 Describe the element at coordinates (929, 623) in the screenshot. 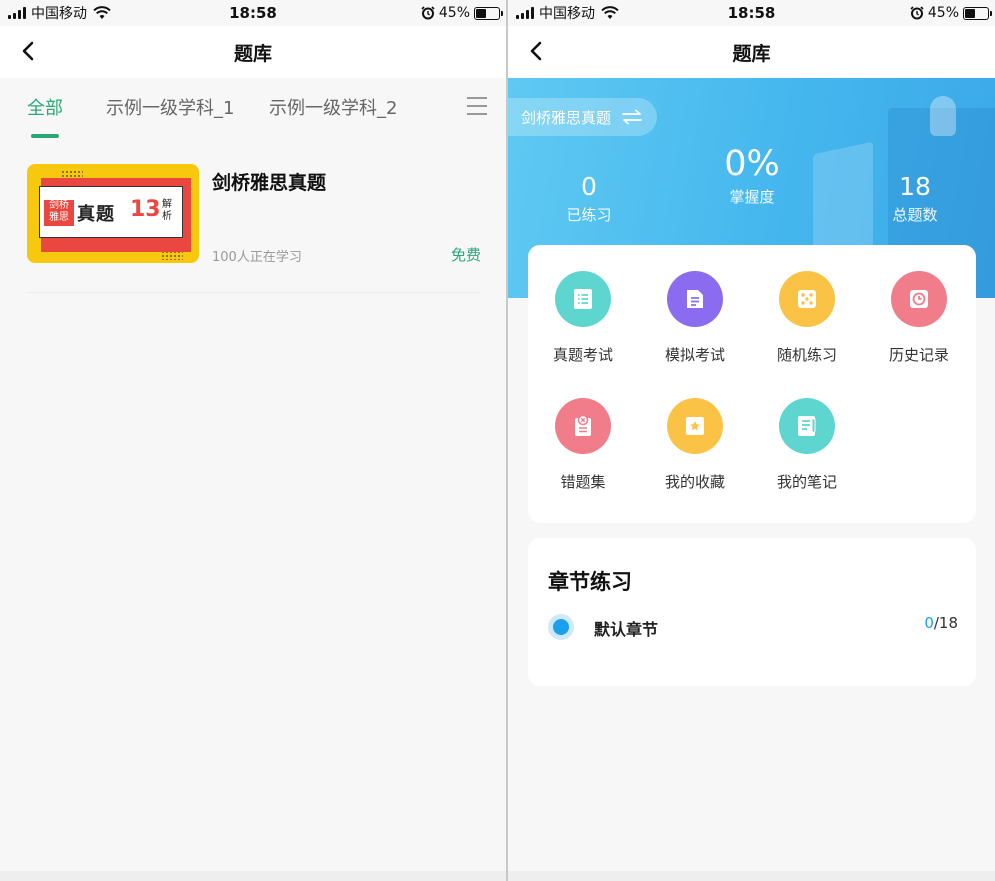

I see `chapter-done-count: 0` at that location.